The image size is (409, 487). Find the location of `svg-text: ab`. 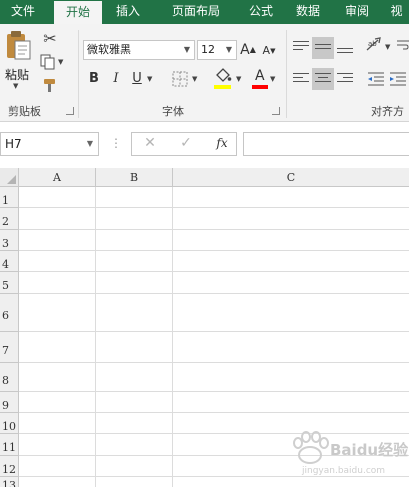

svg-text: ab is located at coordinates (372, 44).